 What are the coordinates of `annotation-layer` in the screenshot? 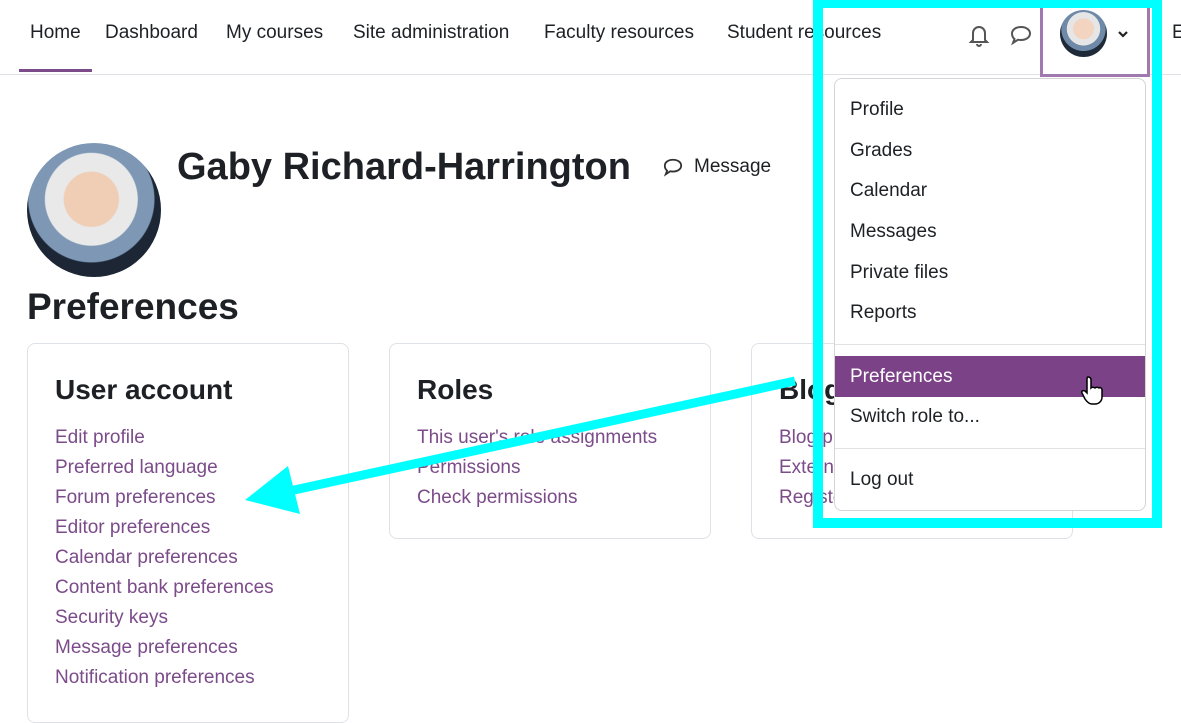 It's located at (674, 445).